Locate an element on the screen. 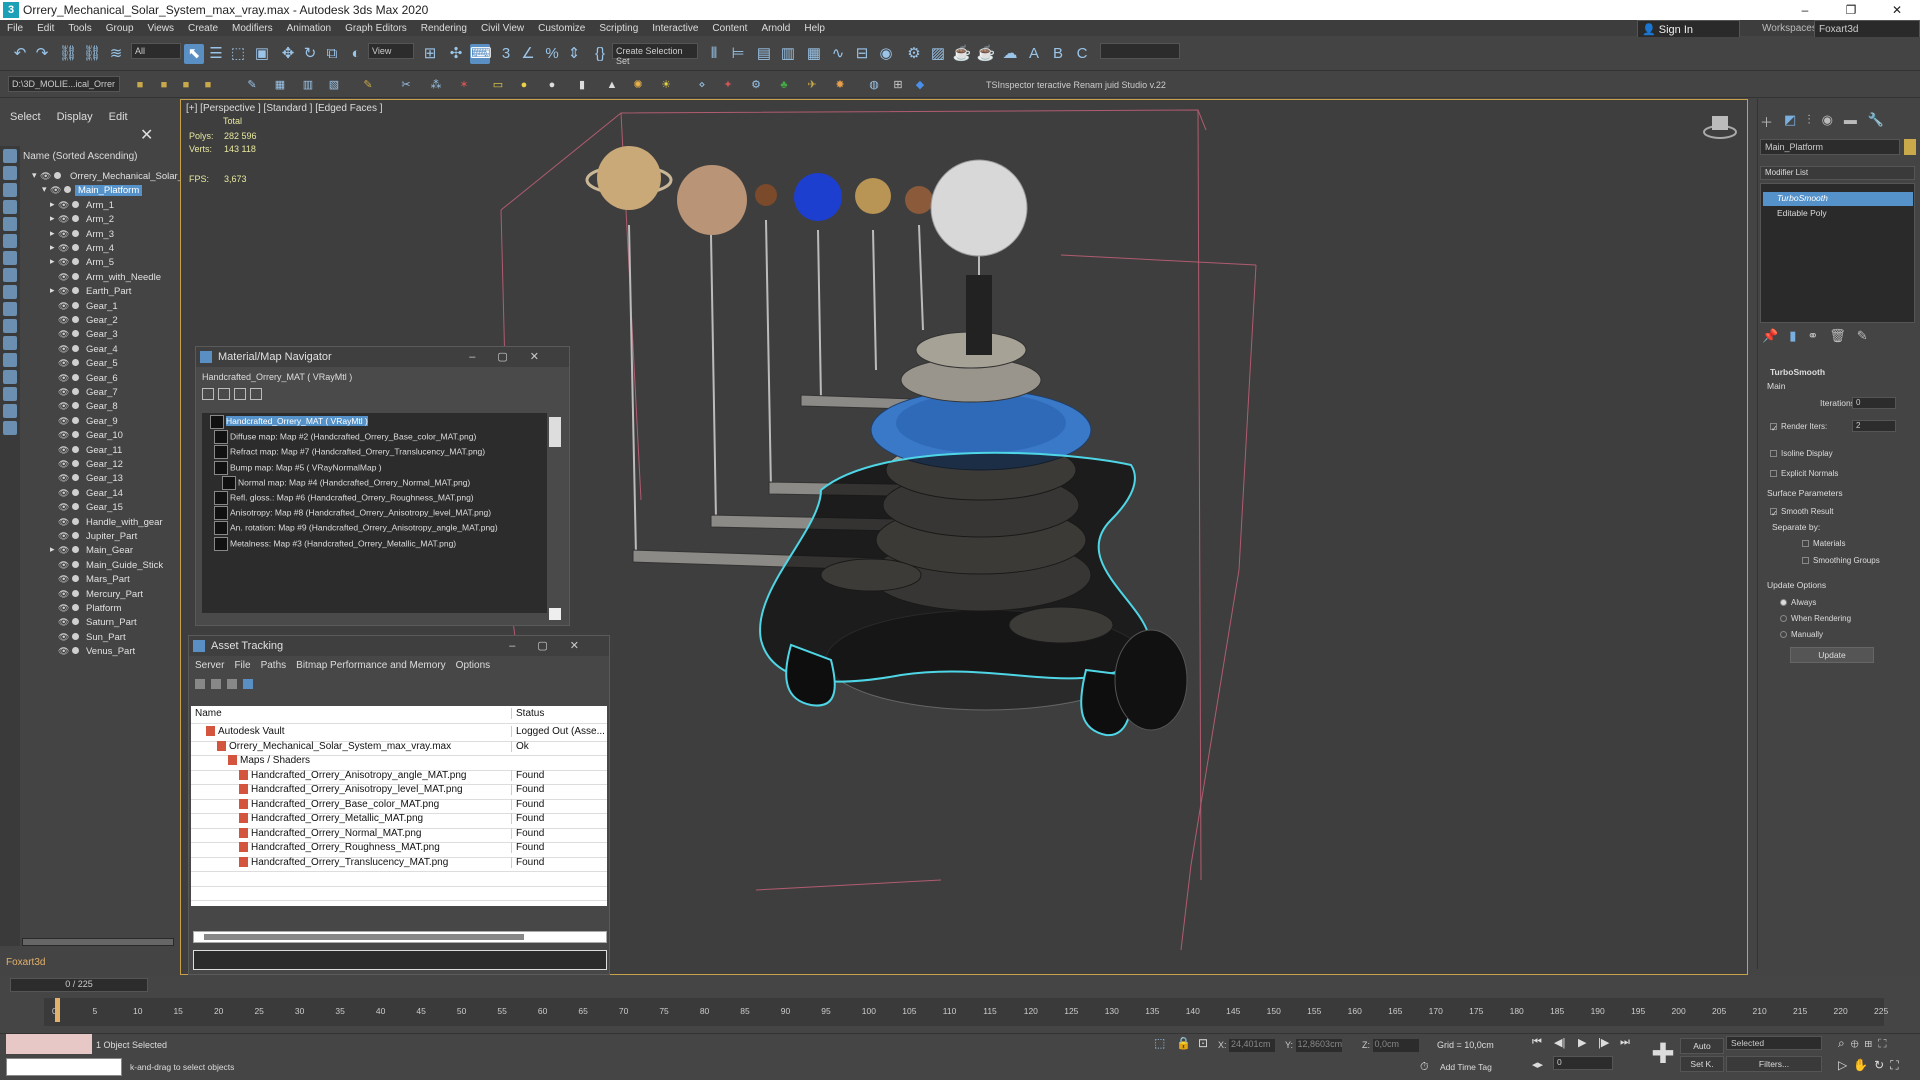 The width and height of the screenshot is (1920, 1080). render-preset-dropdown is located at coordinates (1140, 51).